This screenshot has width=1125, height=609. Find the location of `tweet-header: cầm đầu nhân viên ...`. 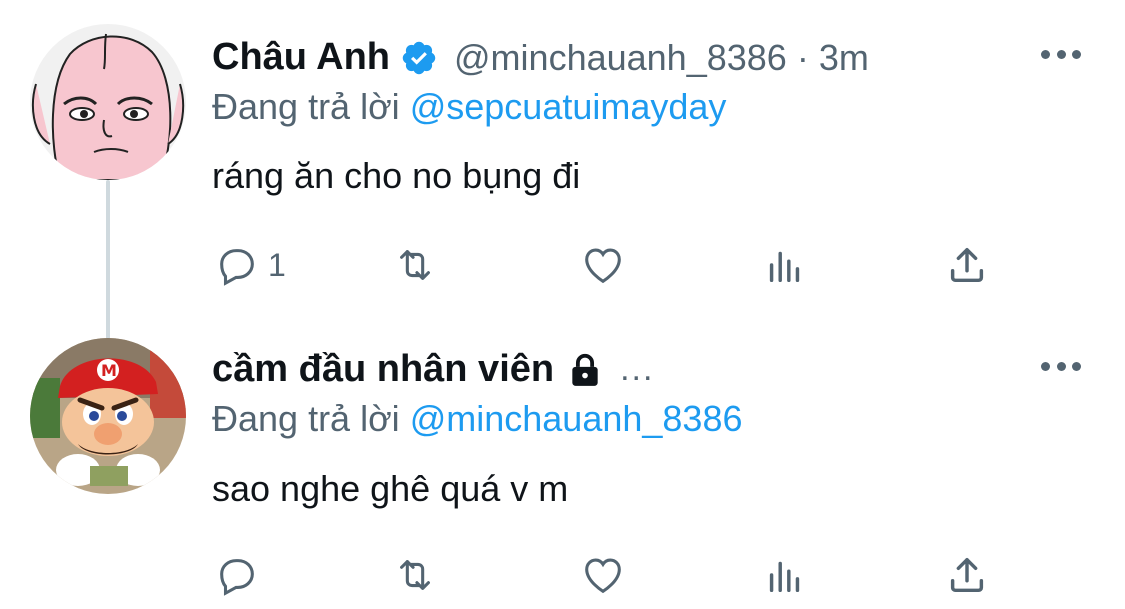

tweet-header: cầm đầu nhân viên ... is located at coordinates (433, 369).